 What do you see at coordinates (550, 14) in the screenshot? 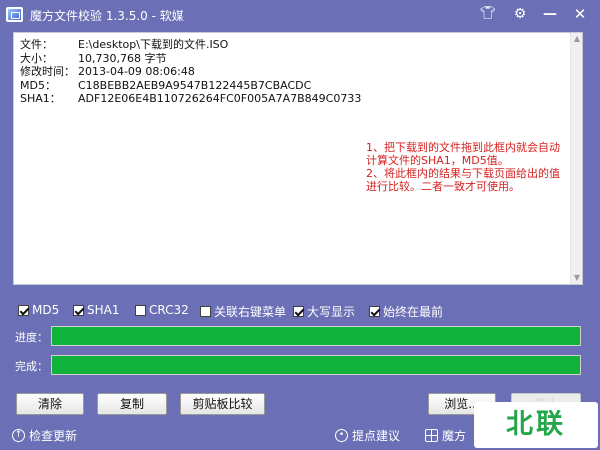
I see `minimize-icon: —` at bounding box center [550, 14].